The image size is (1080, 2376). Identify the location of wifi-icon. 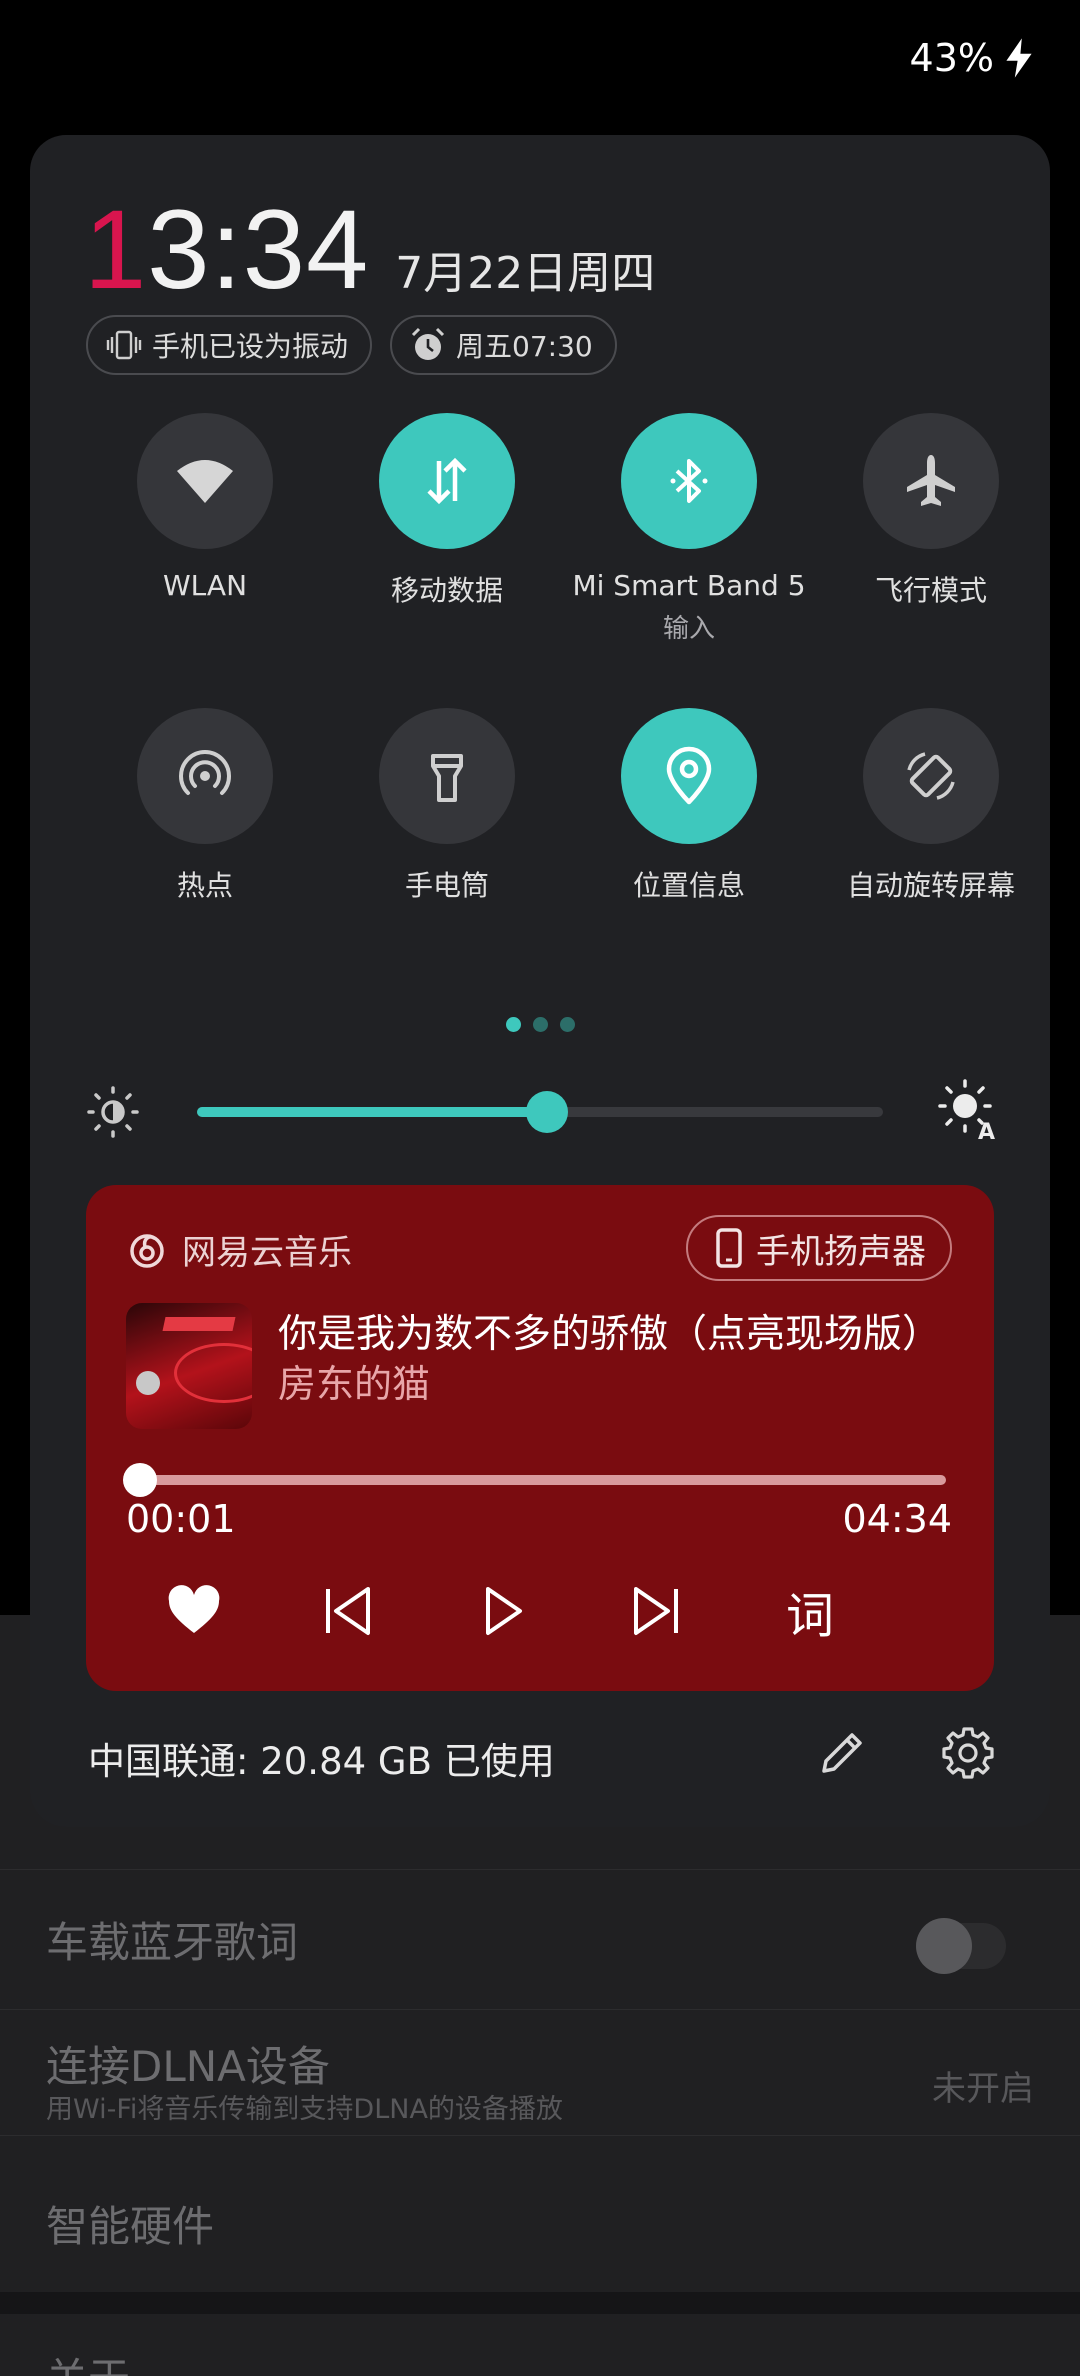
(205, 481).